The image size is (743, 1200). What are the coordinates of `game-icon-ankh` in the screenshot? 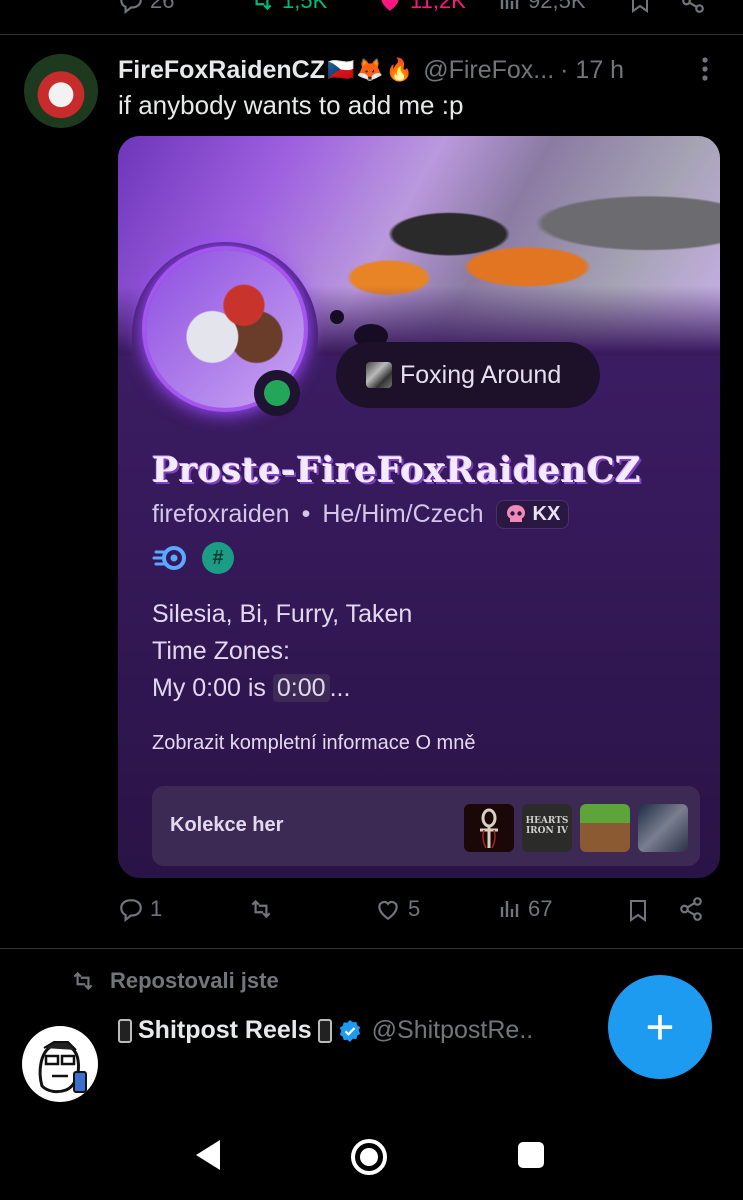 It's located at (489, 828).